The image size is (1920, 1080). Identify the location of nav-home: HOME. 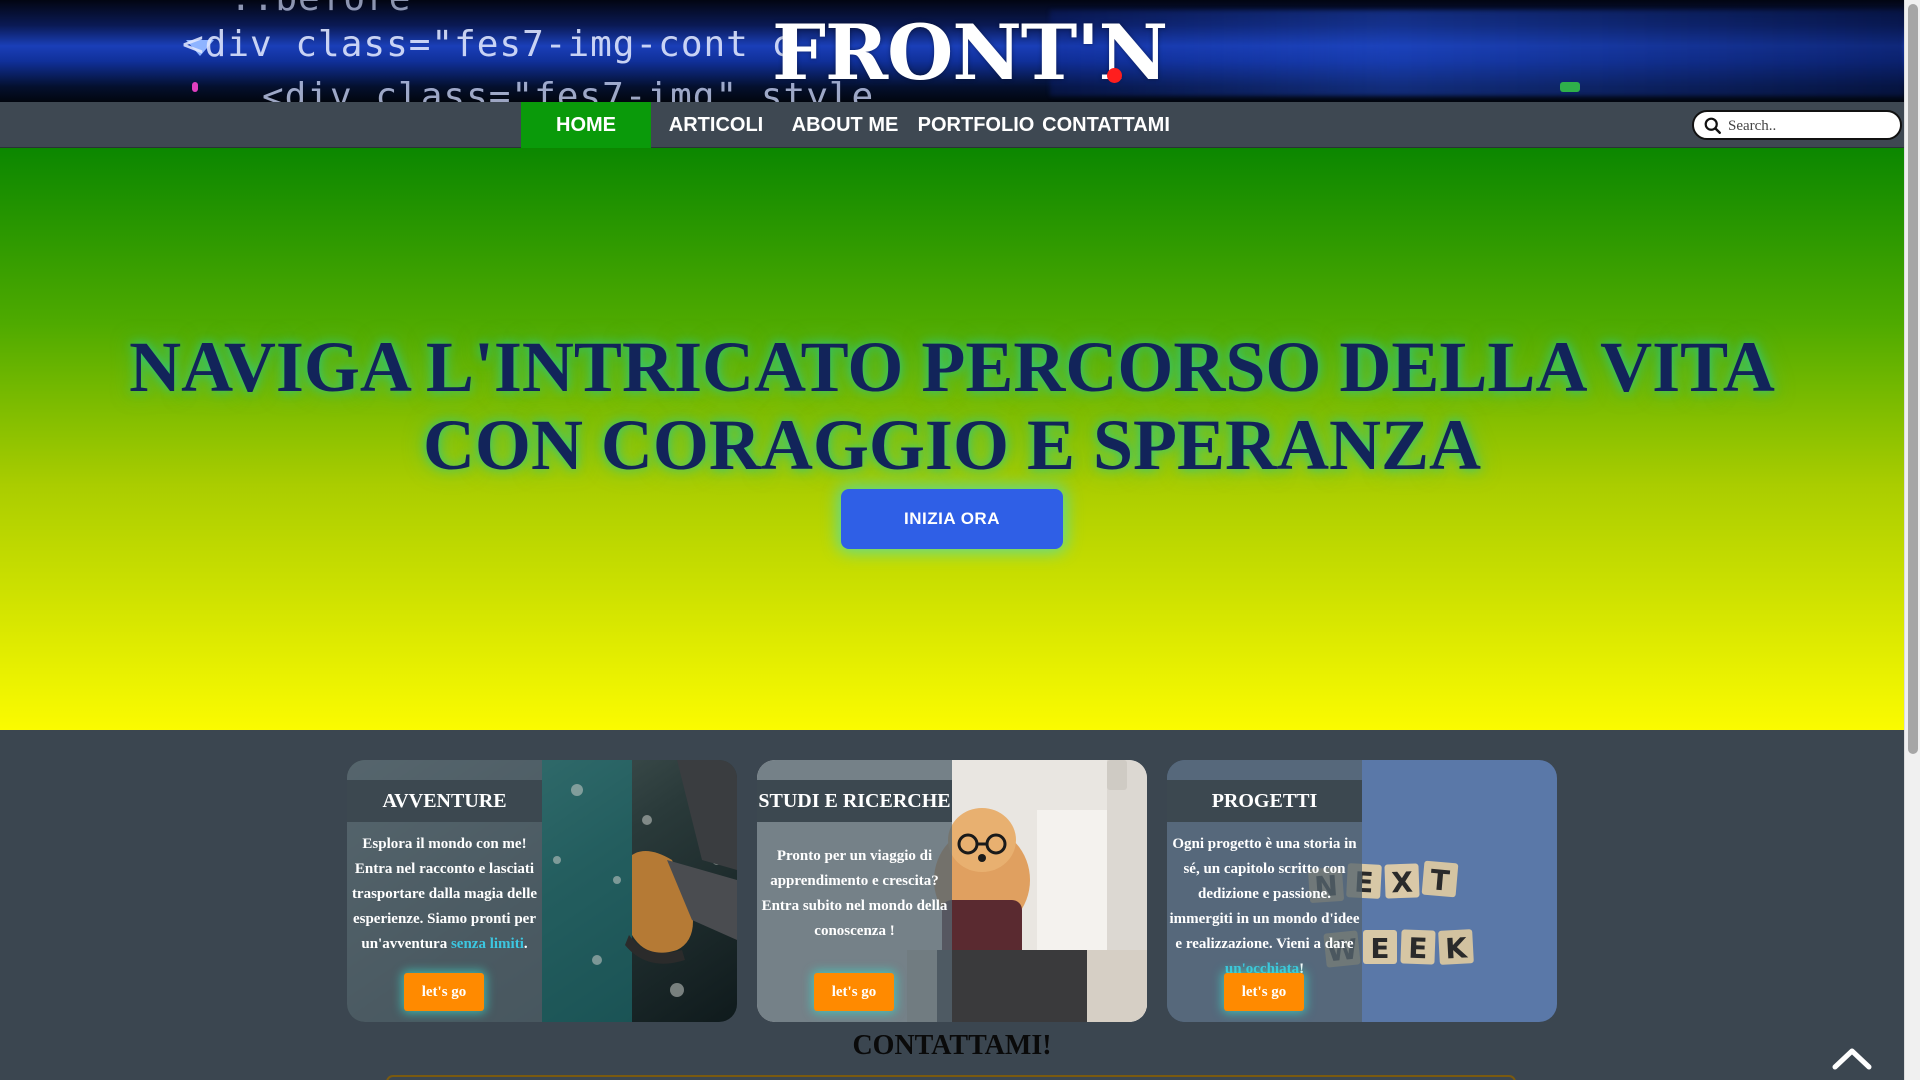
(586, 125).